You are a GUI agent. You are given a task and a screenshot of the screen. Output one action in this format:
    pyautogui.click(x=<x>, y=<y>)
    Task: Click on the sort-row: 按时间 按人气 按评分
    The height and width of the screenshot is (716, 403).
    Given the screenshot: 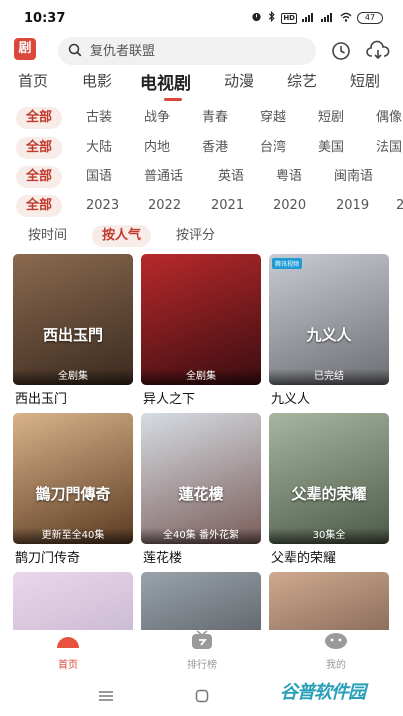 What is the action you would take?
    pyautogui.click(x=201, y=237)
    